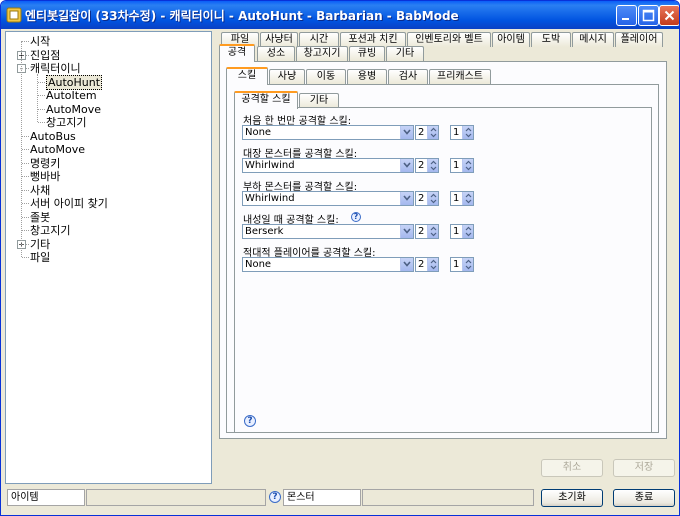 The image size is (680, 516). I want to click on reset-button: 초기화, so click(572, 498).